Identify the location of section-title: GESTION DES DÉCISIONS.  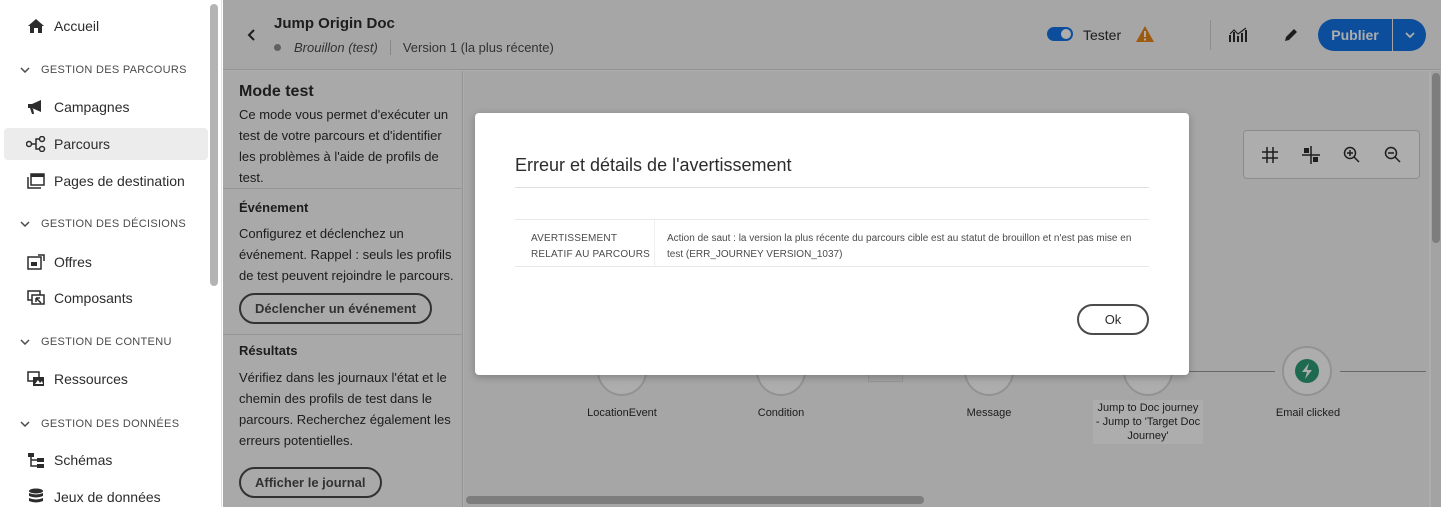
(114, 224).